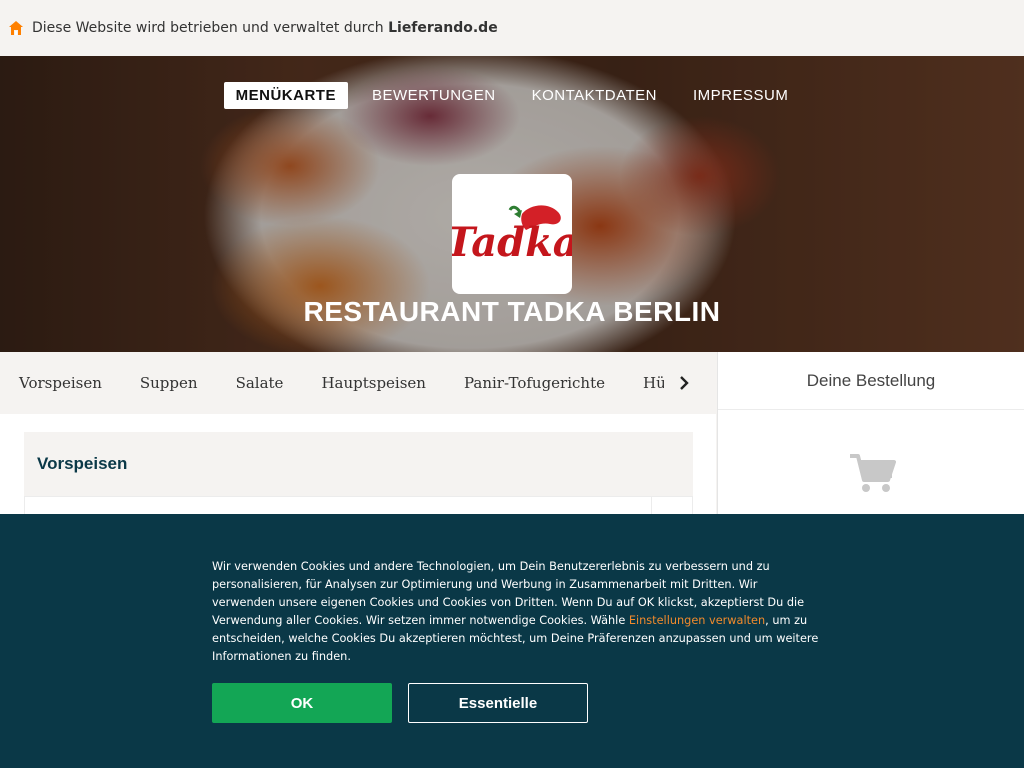  What do you see at coordinates (60, 383) in the screenshot?
I see `category-vorspeisen: Vorspeisen` at bounding box center [60, 383].